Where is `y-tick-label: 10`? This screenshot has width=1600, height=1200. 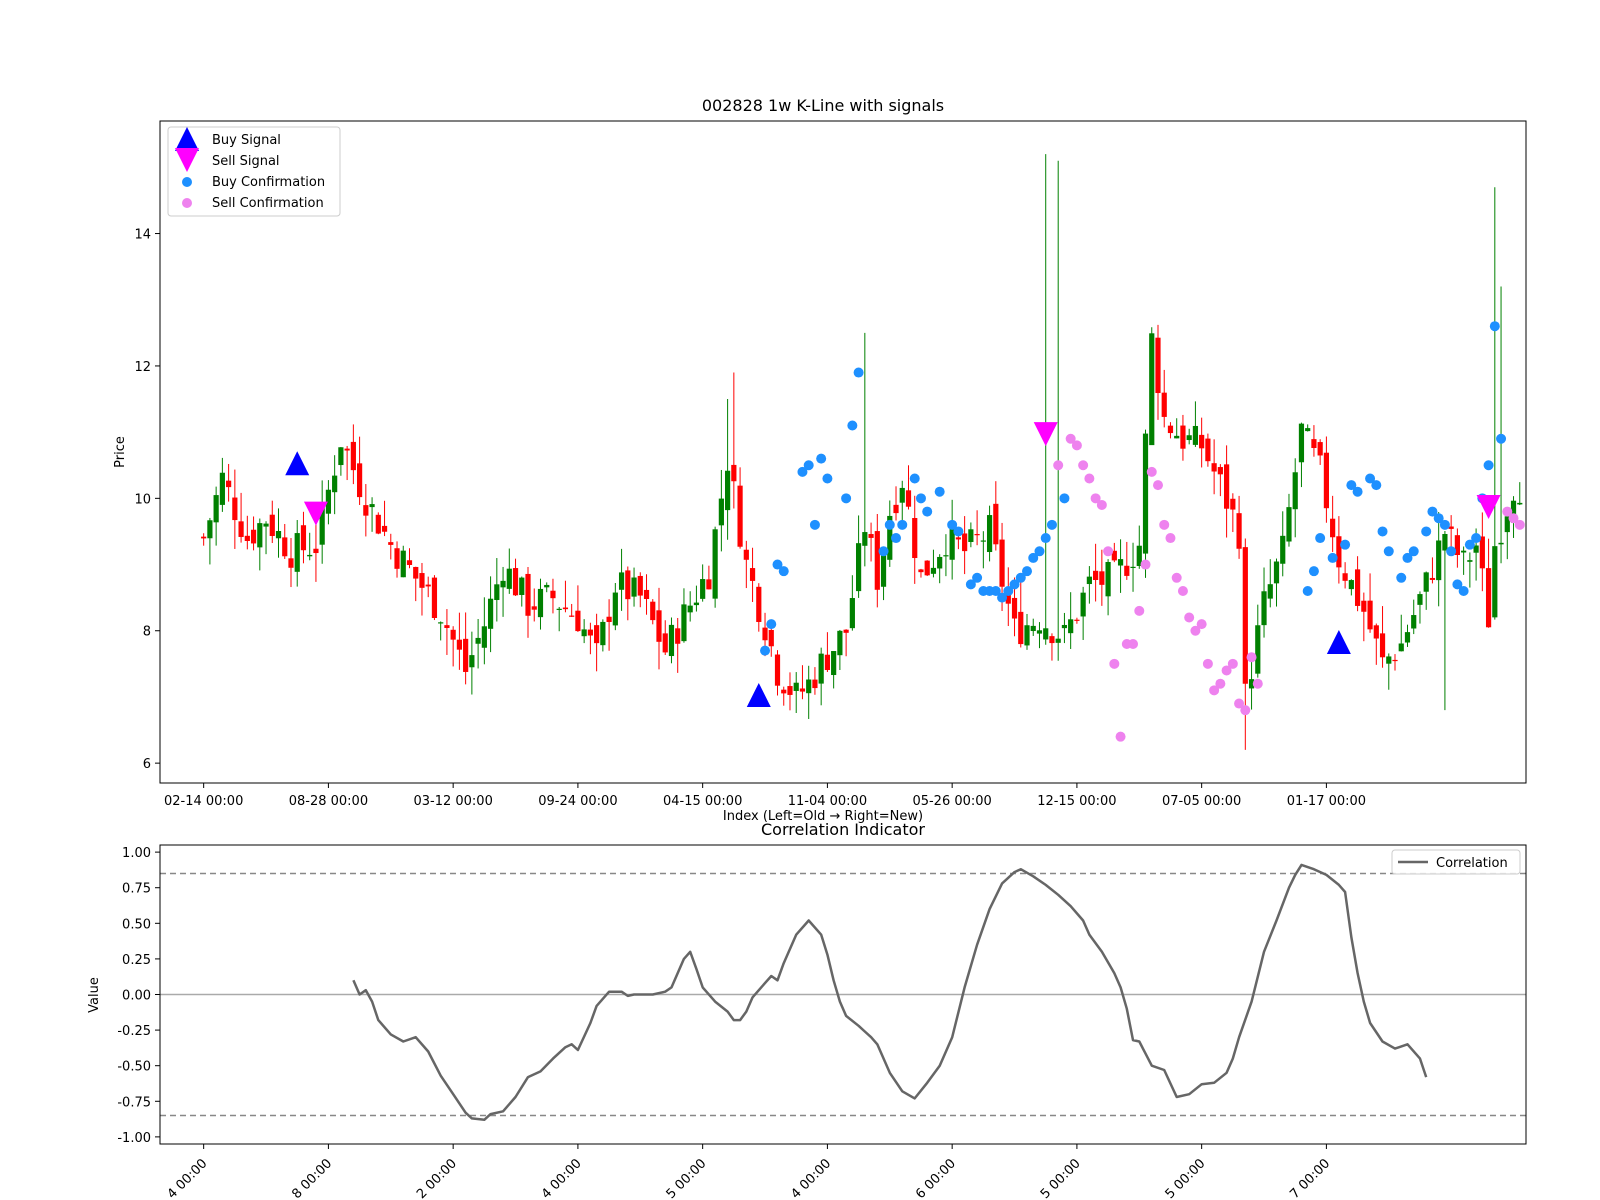
y-tick-label: 10 is located at coordinates (142, 499).